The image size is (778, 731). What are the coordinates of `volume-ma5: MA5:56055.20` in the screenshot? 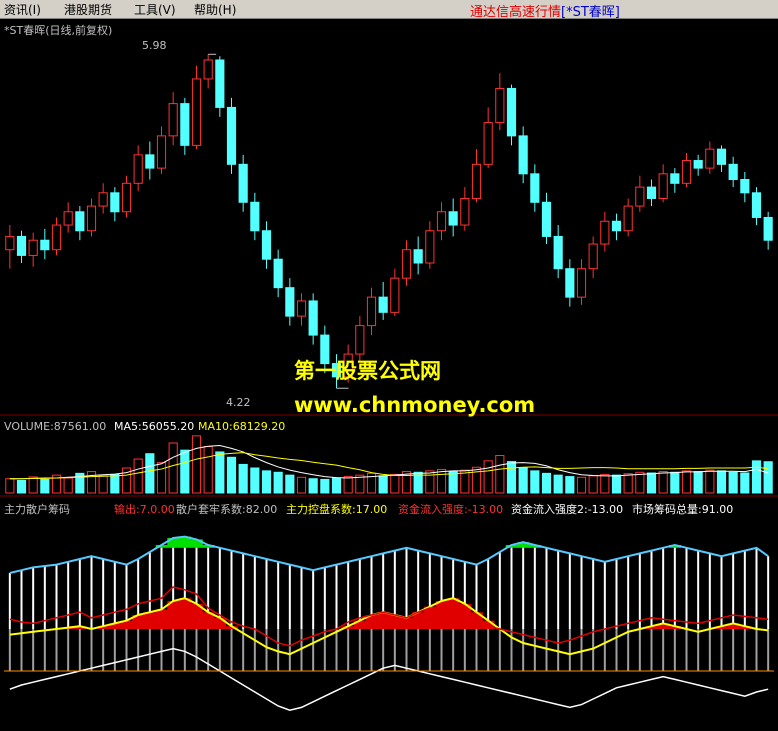 It's located at (154, 426).